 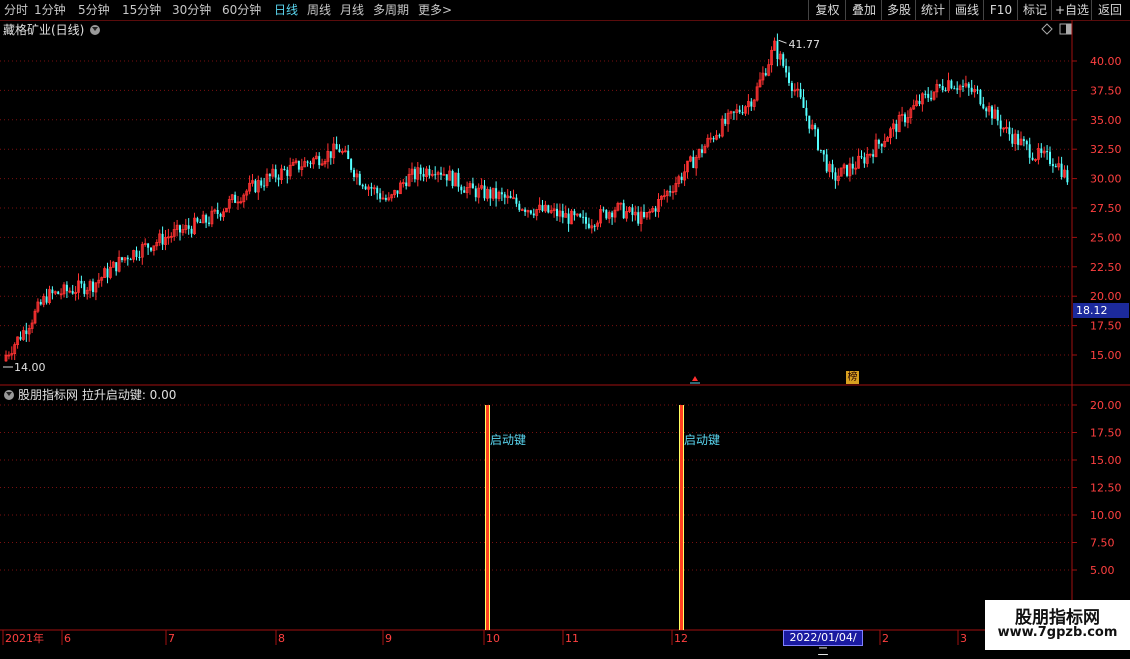 I want to click on watermark-line2: www.7gpzb.com, so click(x=1057, y=632).